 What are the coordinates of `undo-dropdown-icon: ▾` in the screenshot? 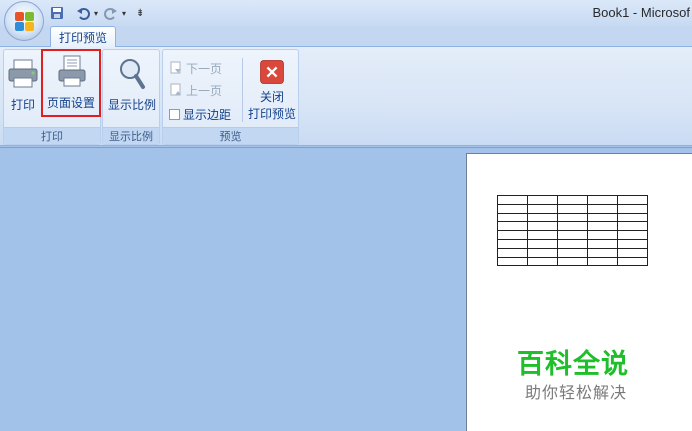 It's located at (96, 13).